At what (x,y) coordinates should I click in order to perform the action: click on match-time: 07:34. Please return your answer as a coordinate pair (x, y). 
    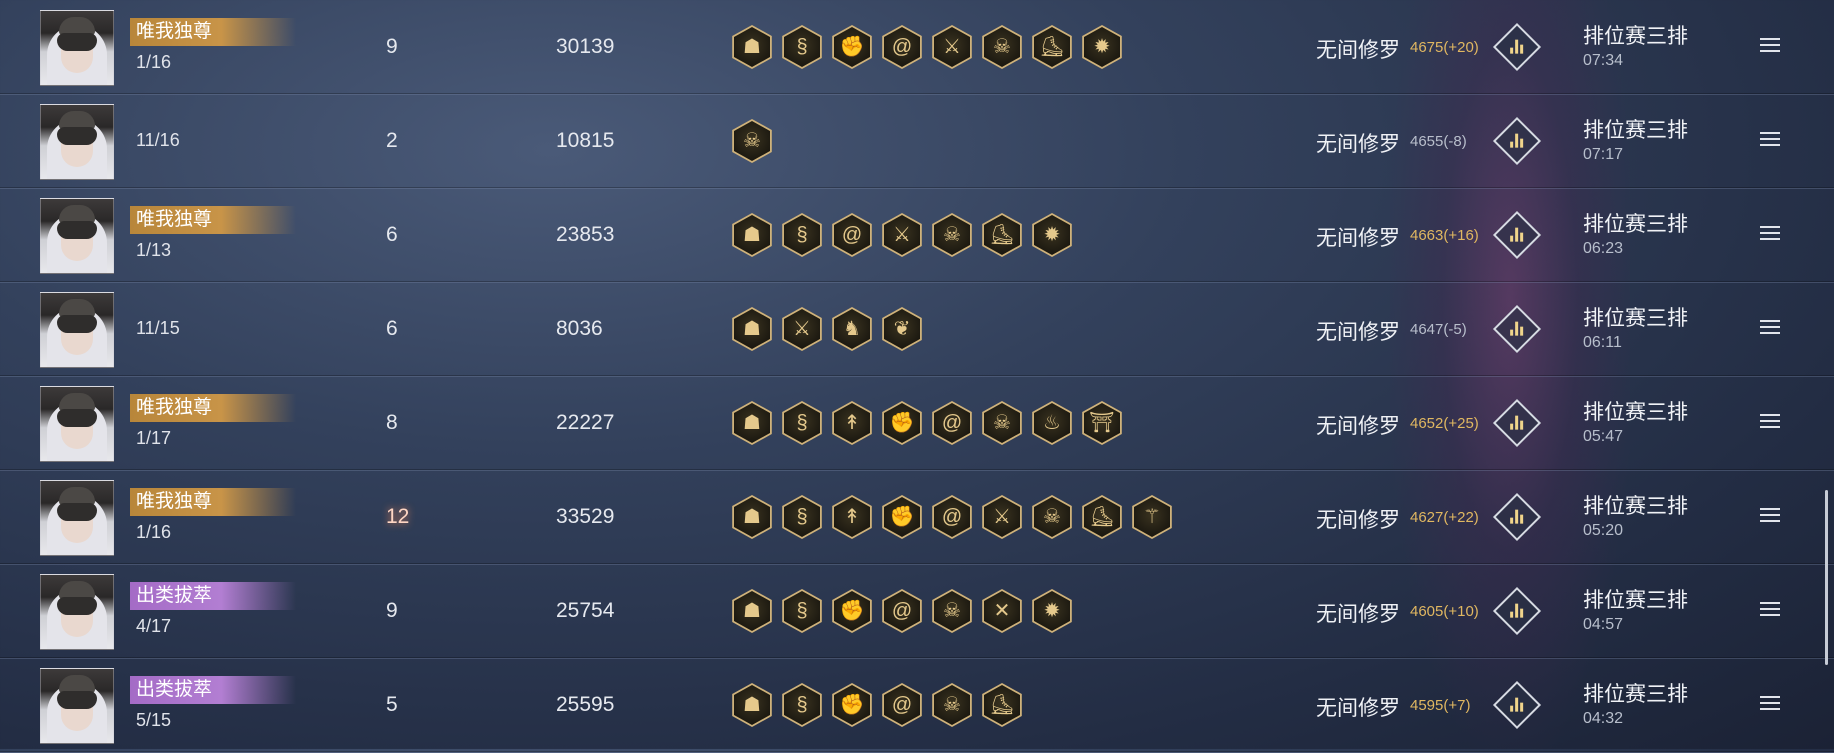
    Looking at the image, I should click on (1603, 60).